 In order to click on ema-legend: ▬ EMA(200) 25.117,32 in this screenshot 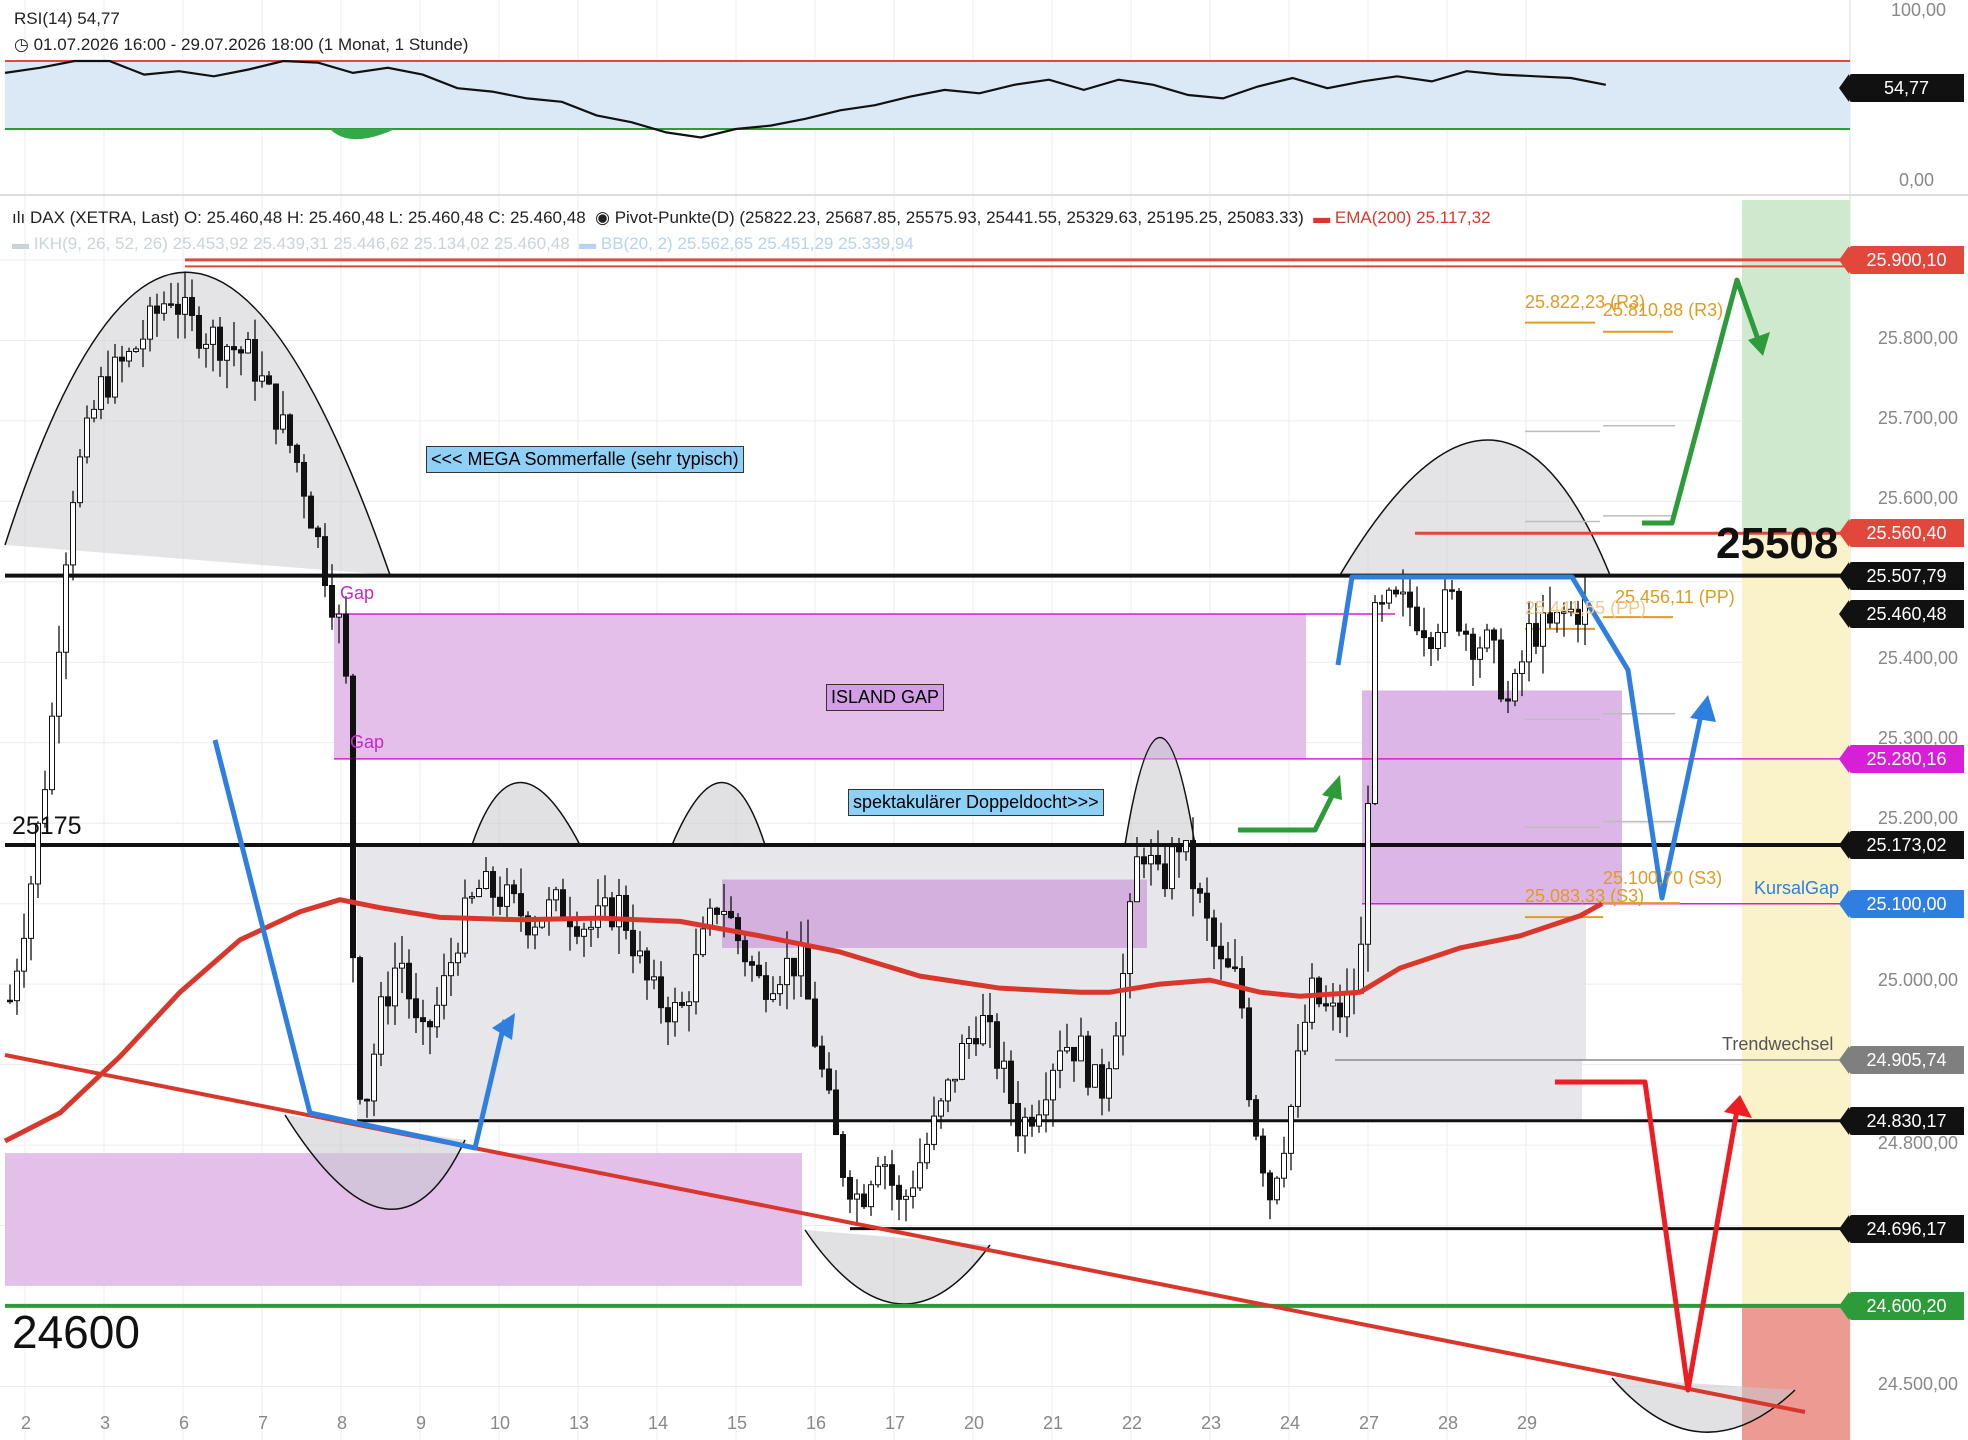, I will do `click(1402, 217)`.